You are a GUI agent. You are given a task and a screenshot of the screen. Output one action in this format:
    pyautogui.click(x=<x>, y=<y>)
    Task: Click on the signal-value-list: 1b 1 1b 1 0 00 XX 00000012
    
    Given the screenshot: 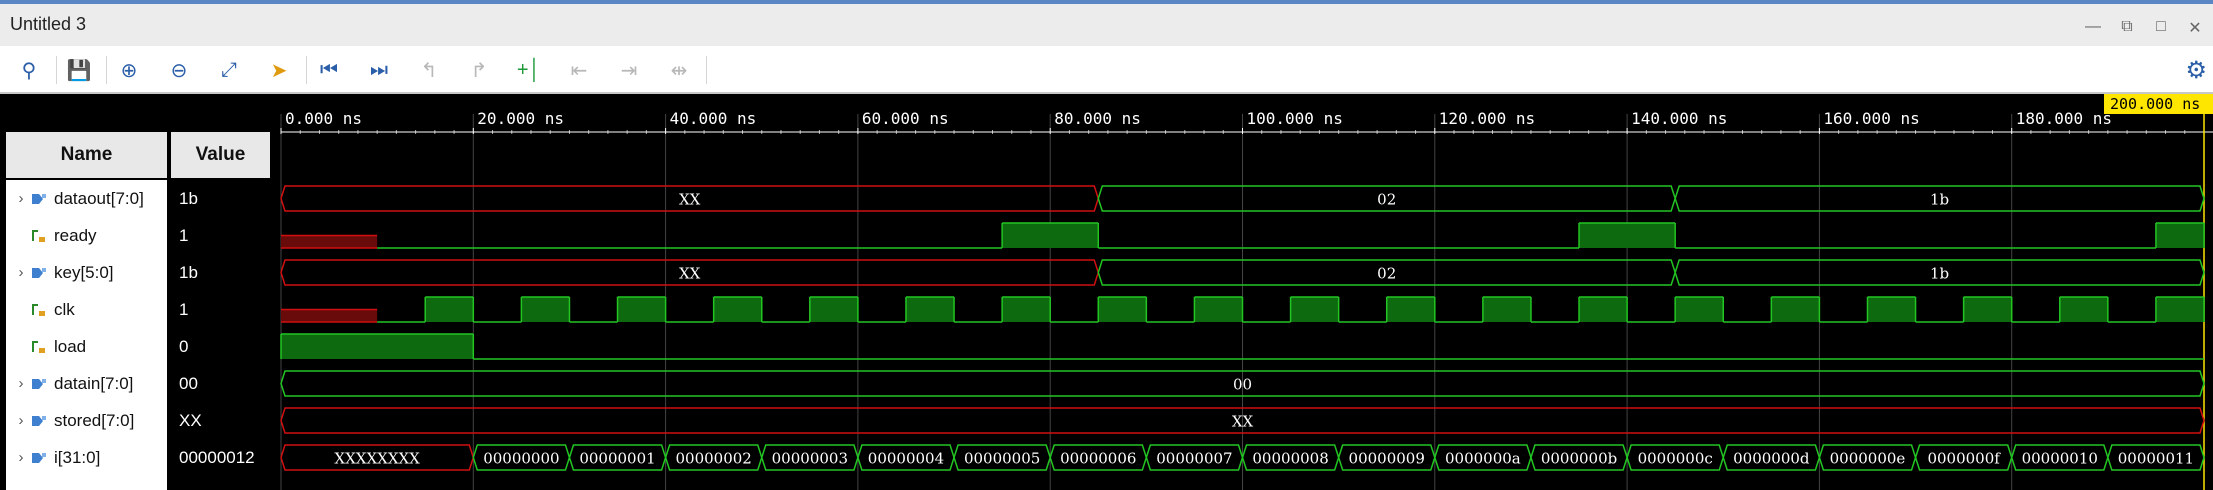 What is the action you would take?
    pyautogui.click(x=220, y=335)
    